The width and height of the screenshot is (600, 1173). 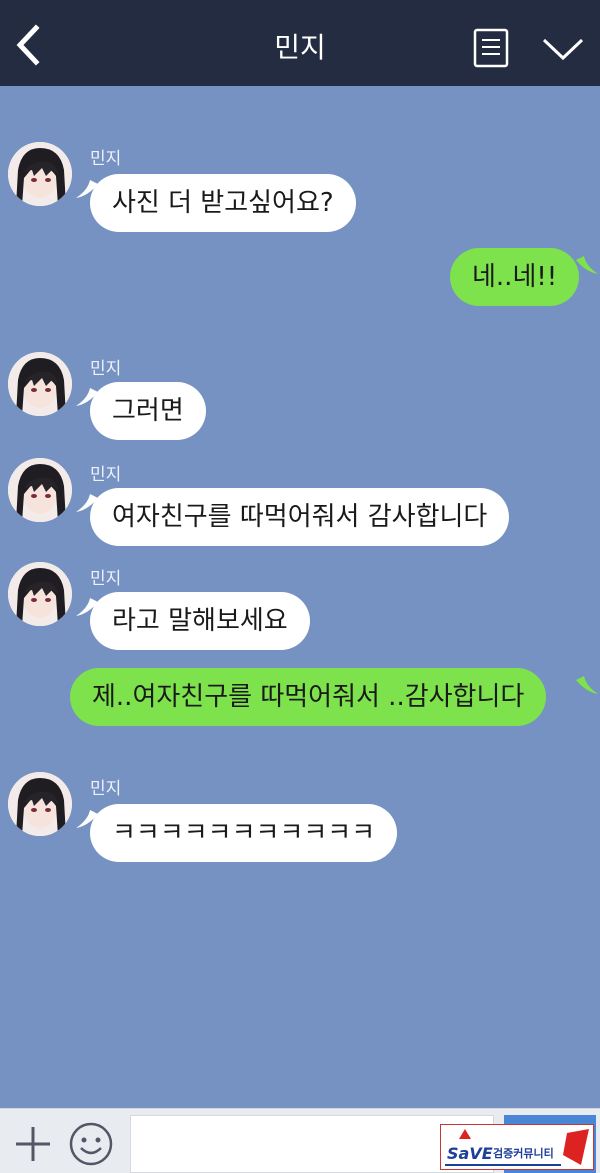 I want to click on collapse-button, so click(x=563, y=50).